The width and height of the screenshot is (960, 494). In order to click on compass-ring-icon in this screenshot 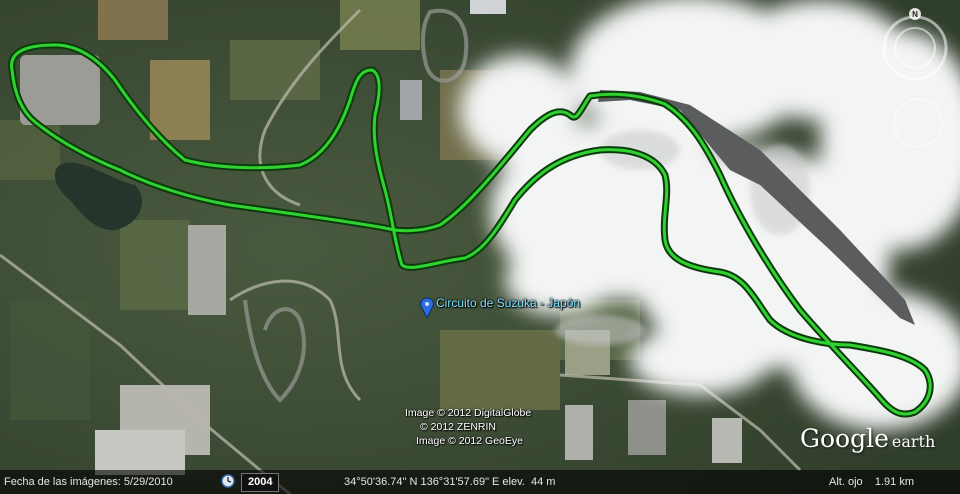, I will do `click(915, 48)`.